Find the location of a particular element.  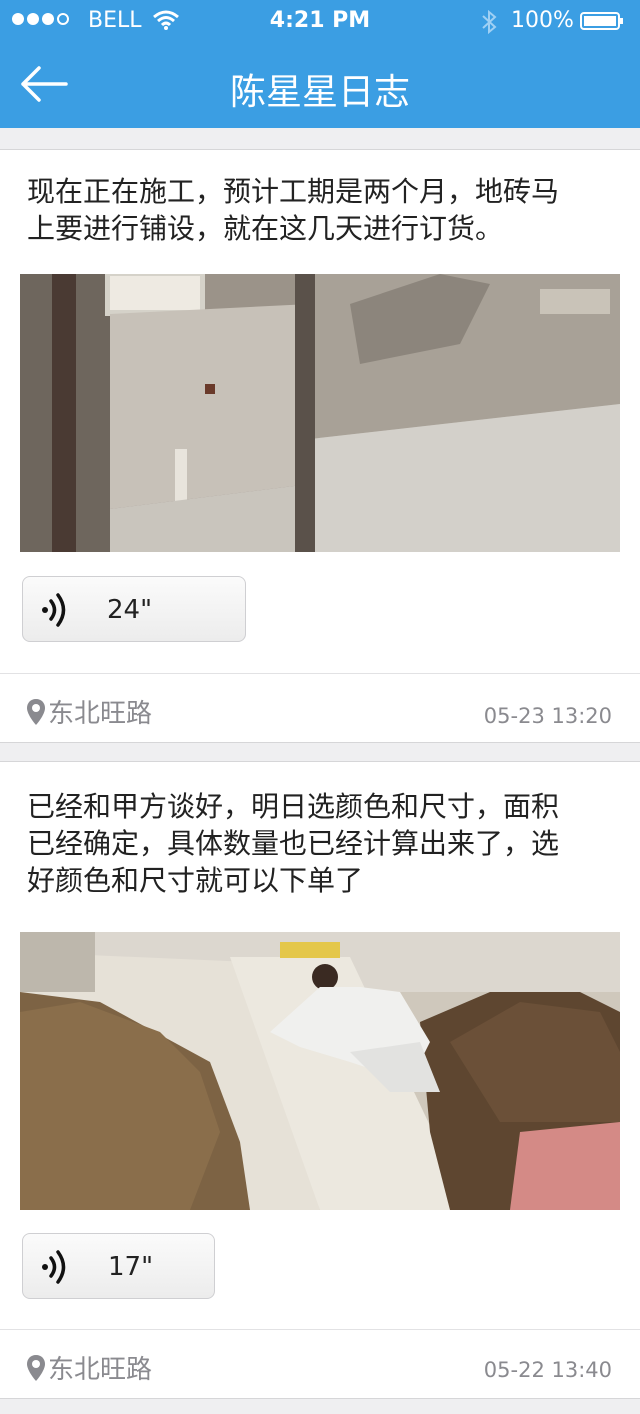

battery-percentage: 100% is located at coordinates (542, 20).